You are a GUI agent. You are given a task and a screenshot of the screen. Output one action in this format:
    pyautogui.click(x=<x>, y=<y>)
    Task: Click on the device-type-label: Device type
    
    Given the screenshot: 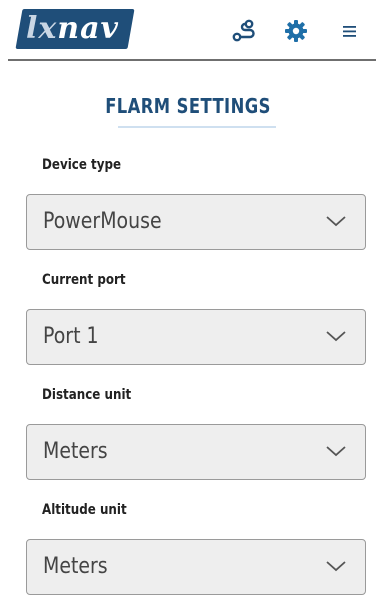 What is the action you would take?
    pyautogui.click(x=82, y=165)
    